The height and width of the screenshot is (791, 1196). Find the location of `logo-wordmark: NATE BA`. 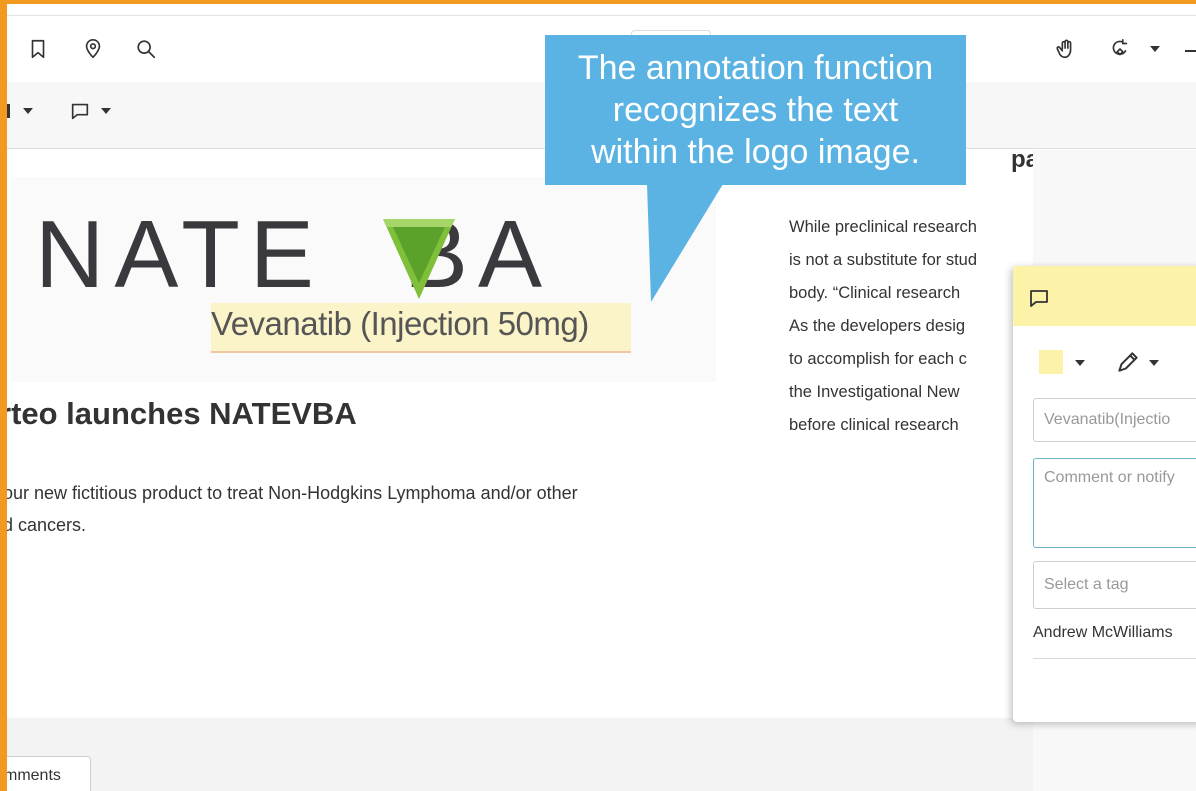

logo-wordmark: NATE BA is located at coordinates (293, 255).